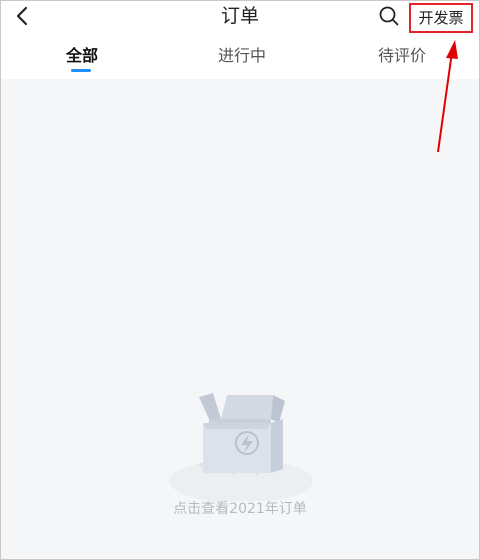  I want to click on empty-box-icon, so click(241, 447).